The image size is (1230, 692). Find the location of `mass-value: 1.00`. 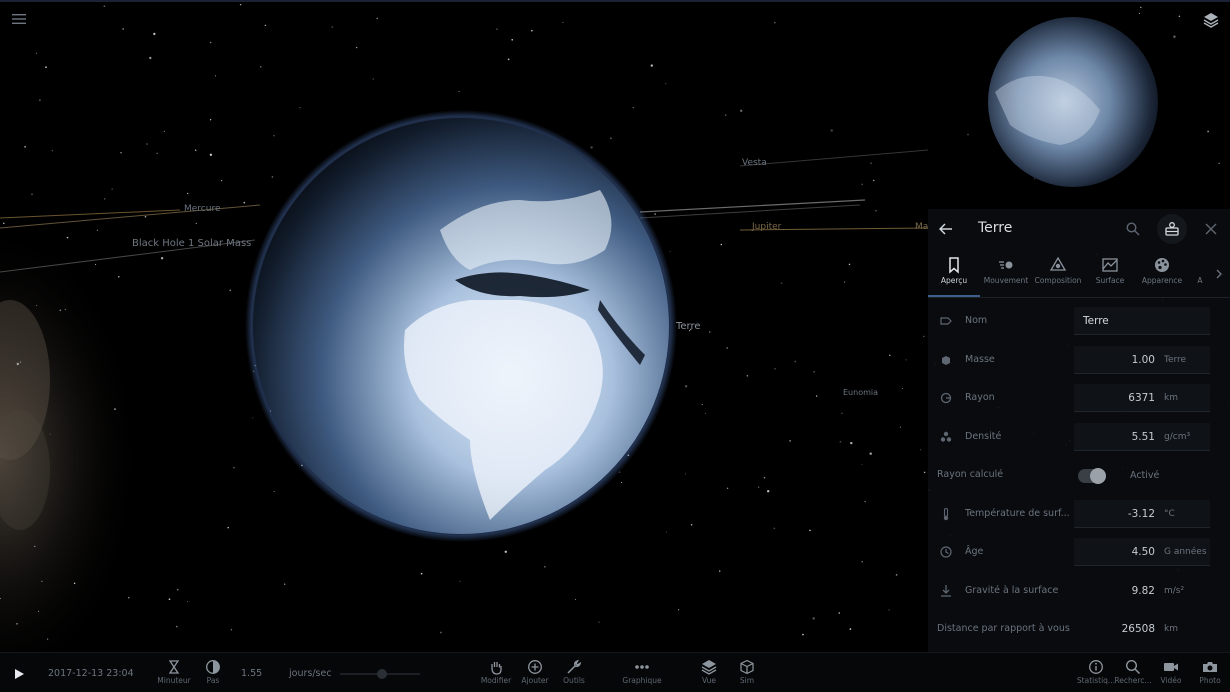

mass-value: 1.00 is located at coordinates (1143, 360).